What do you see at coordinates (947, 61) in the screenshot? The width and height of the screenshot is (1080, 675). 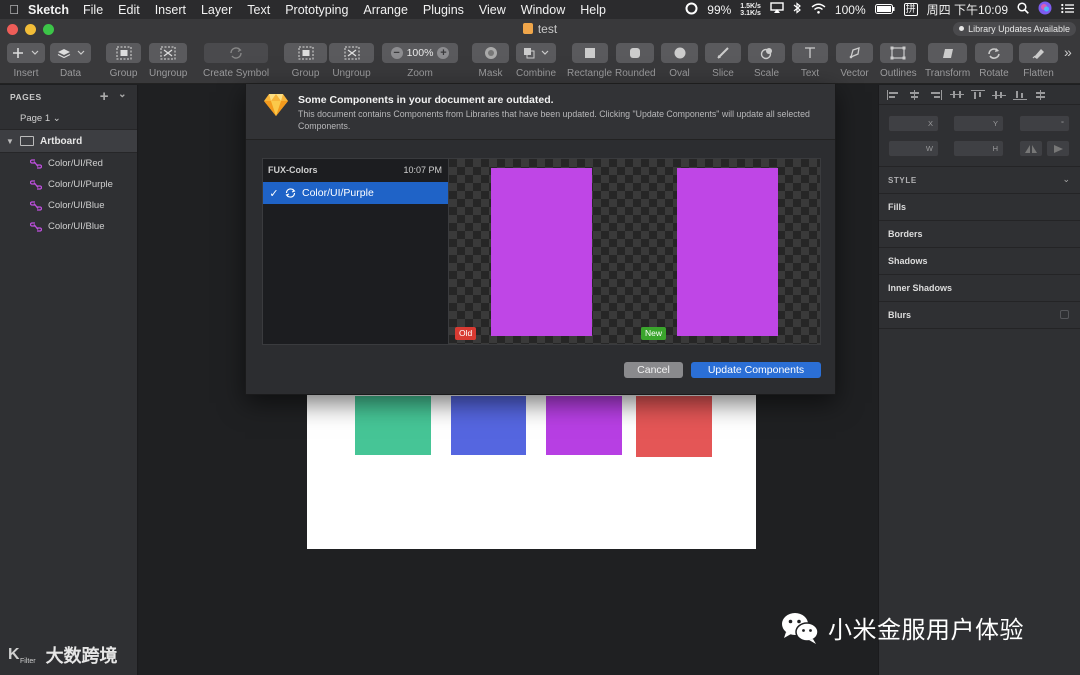 I see `transform-tool: Transform` at bounding box center [947, 61].